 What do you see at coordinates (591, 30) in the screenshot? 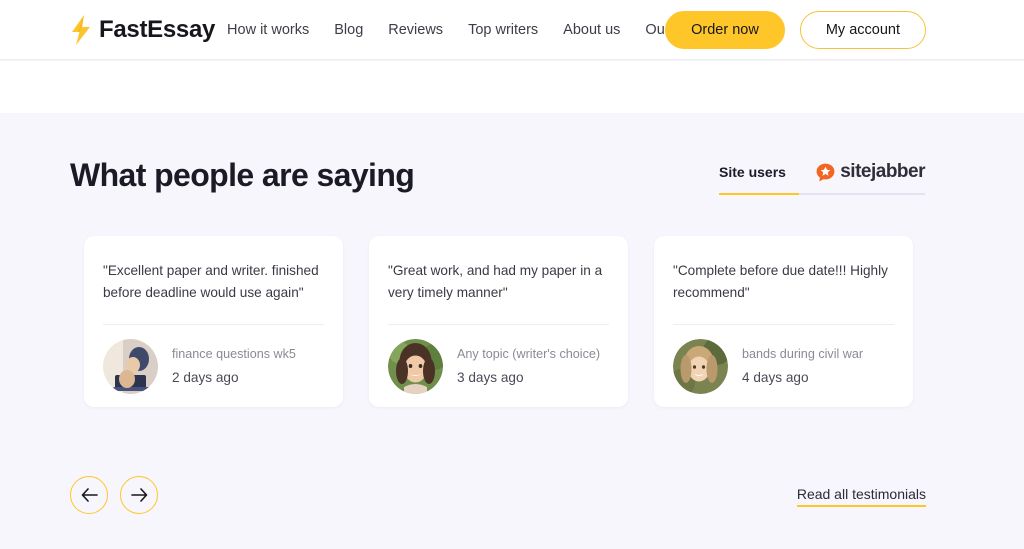
I see `nav-item-about-us: About us` at bounding box center [591, 30].